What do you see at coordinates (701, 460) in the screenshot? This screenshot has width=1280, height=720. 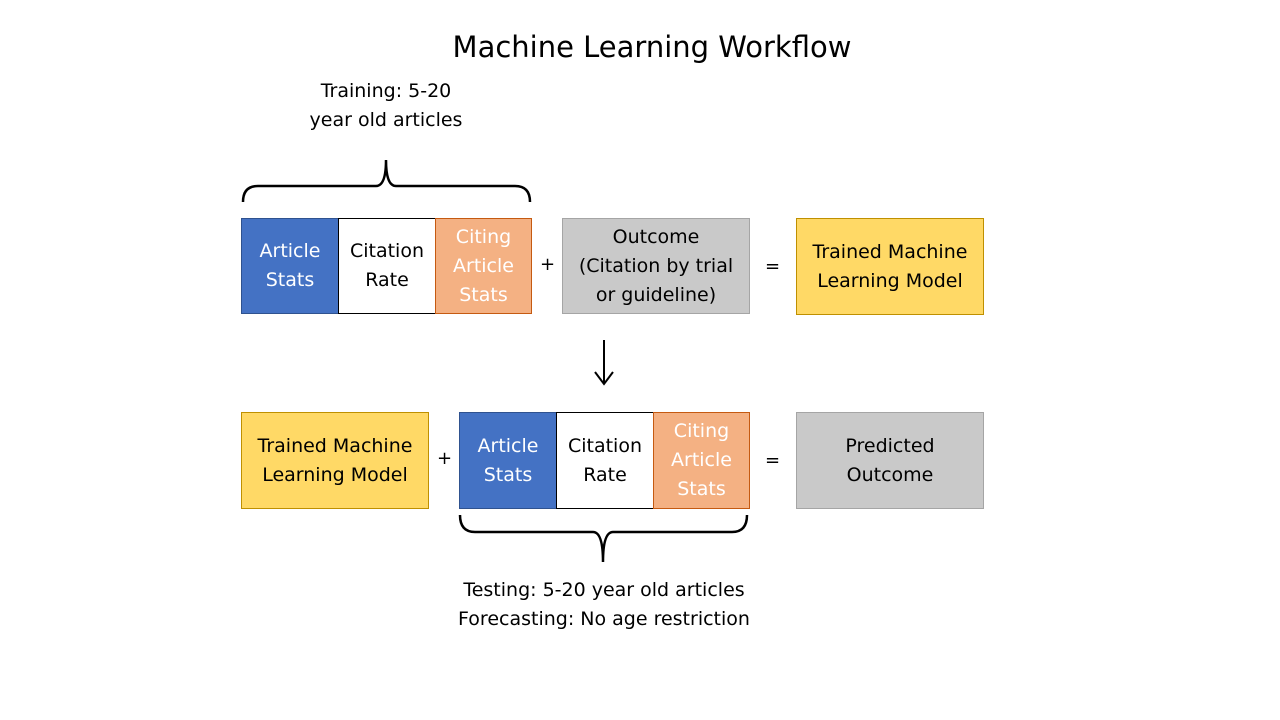 I see `row2-citing-article-stats-box: Citing Article Stats` at bounding box center [701, 460].